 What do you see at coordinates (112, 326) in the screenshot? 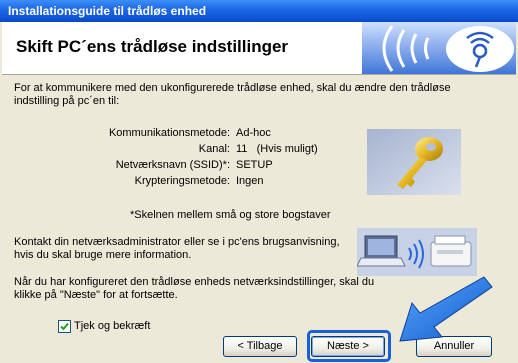
I see `confirm-checkbox-label: Tjek og bekræft` at bounding box center [112, 326].